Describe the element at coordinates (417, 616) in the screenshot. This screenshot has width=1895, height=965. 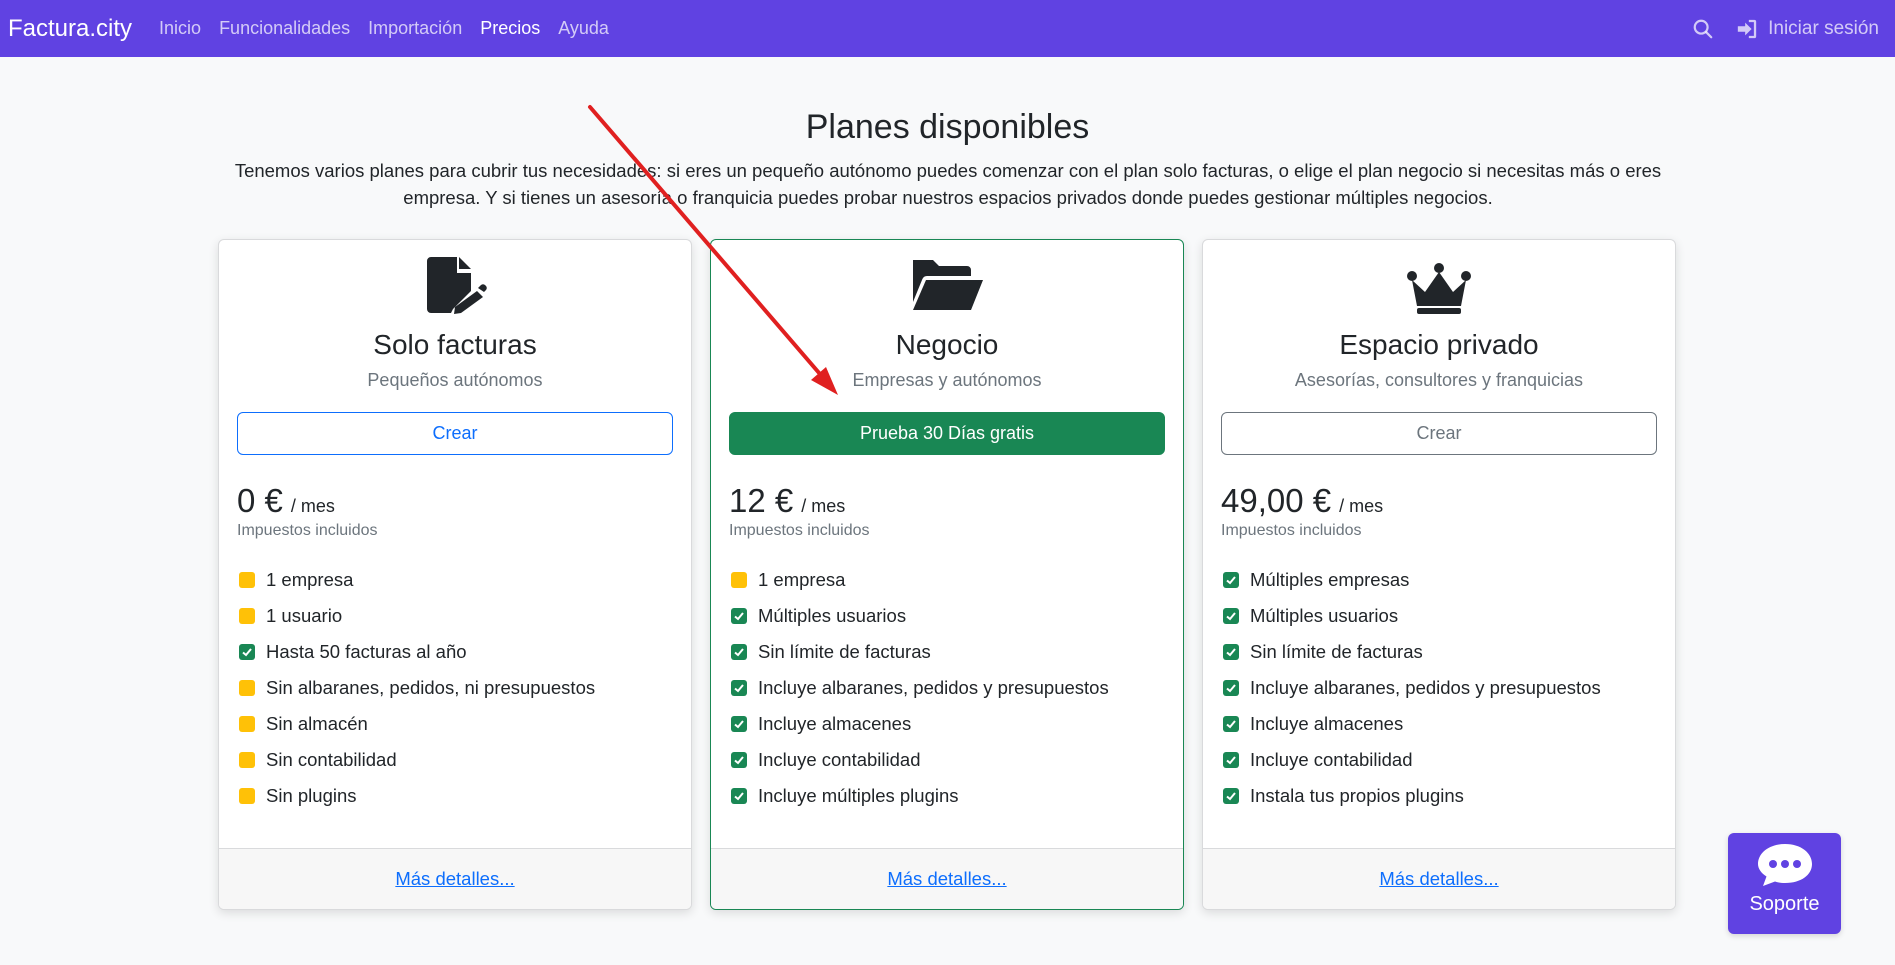
I see `feature-item: 1 usuario` at that location.